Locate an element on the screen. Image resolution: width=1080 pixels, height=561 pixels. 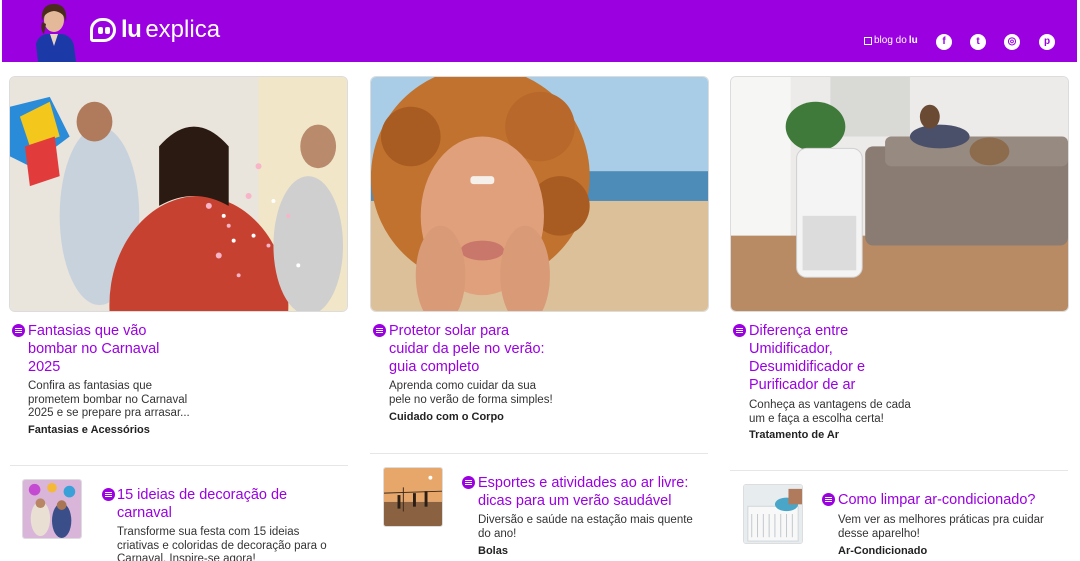
card-category: Fantasias e Acessórios is located at coordinates (89, 430).